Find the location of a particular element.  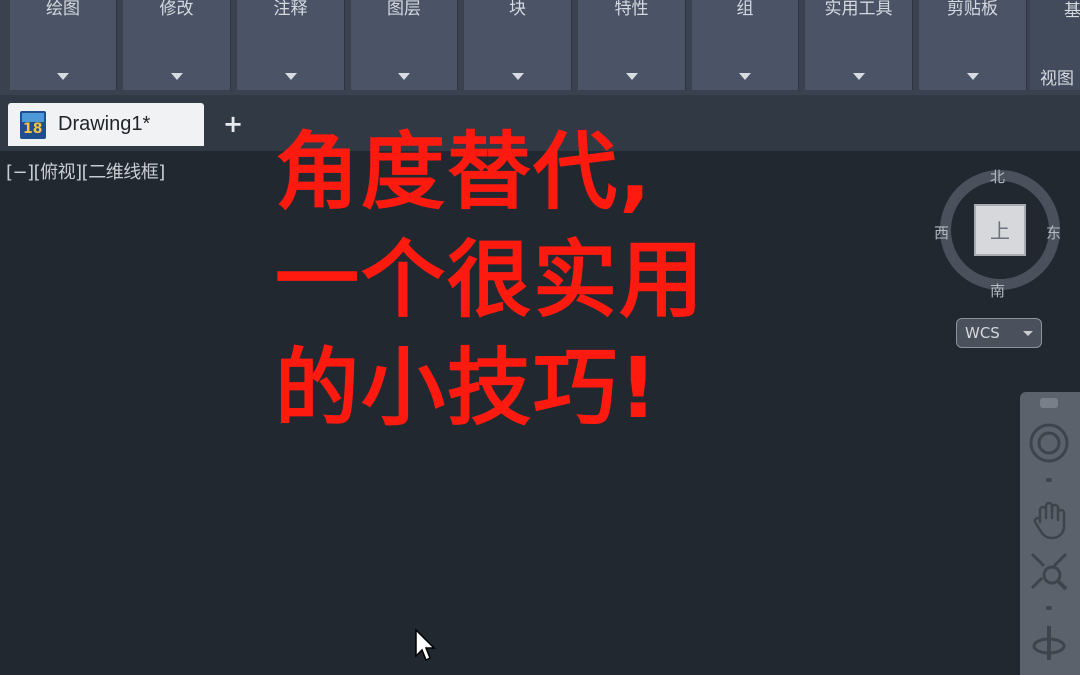

ribbon-panel-label: 实用工具 is located at coordinates (858, 9).